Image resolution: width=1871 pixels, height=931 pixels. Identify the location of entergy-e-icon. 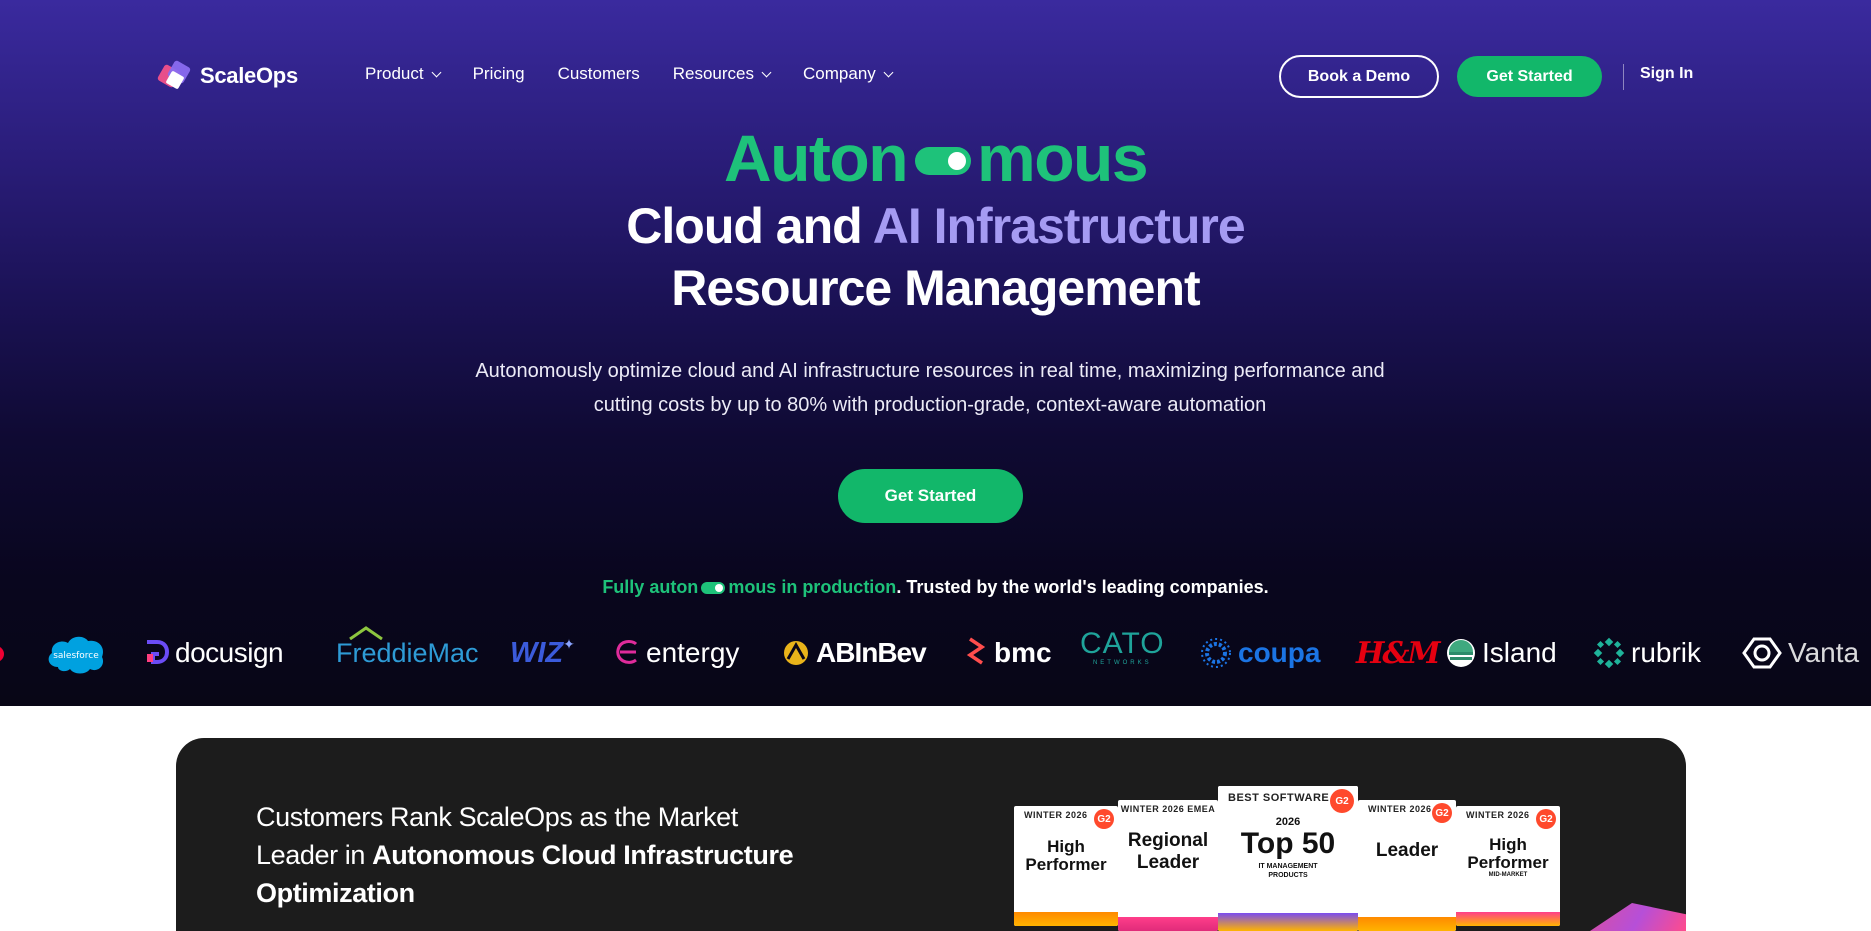
(627, 652).